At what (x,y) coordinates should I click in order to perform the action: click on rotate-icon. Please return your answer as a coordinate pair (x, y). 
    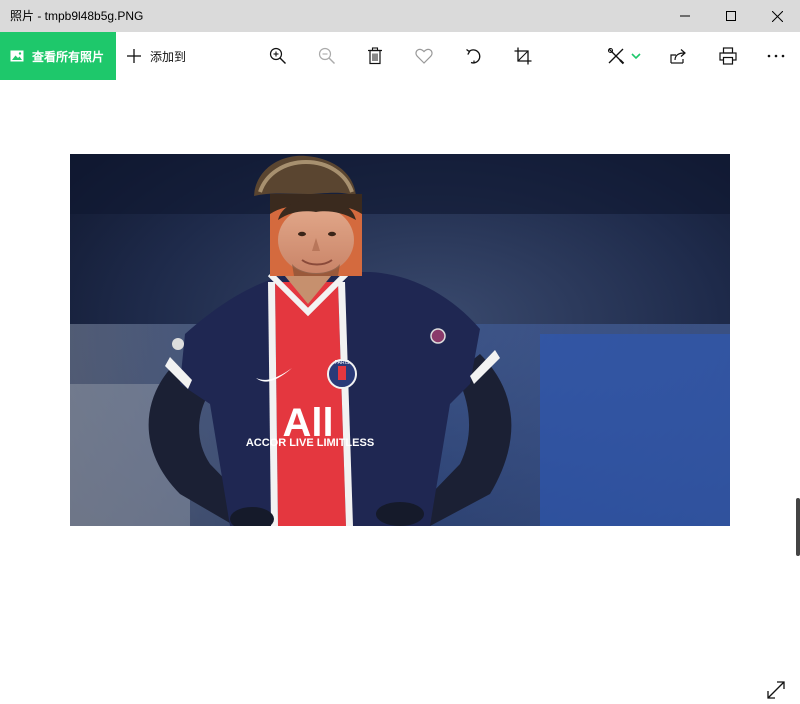
    Looking at the image, I should click on (473, 56).